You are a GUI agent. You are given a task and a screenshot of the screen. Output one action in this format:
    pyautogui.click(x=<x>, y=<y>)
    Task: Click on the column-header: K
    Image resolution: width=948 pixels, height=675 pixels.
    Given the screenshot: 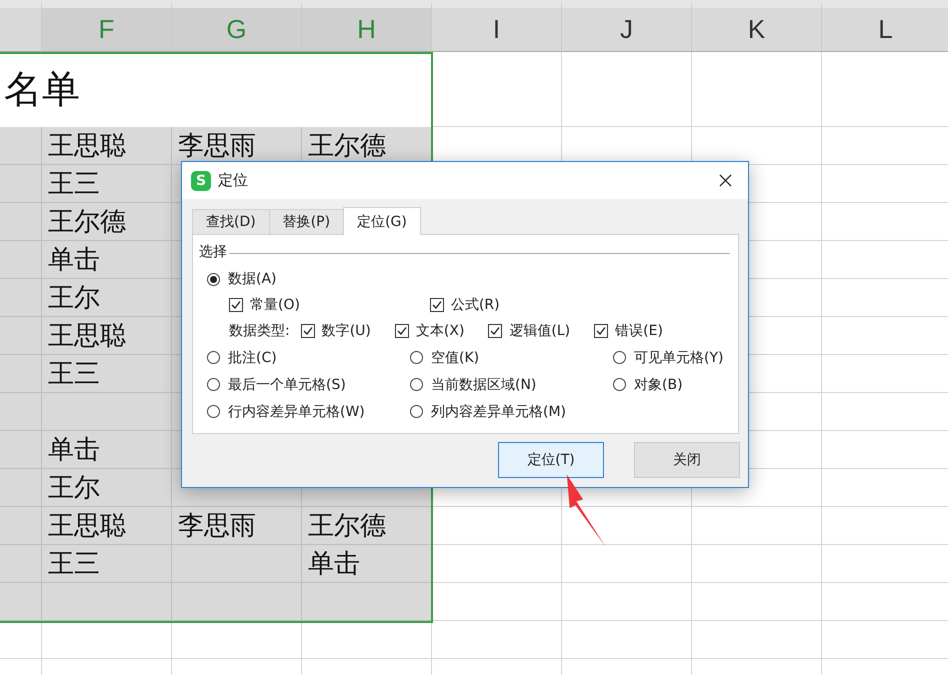 What is the action you would take?
    pyautogui.click(x=757, y=26)
    